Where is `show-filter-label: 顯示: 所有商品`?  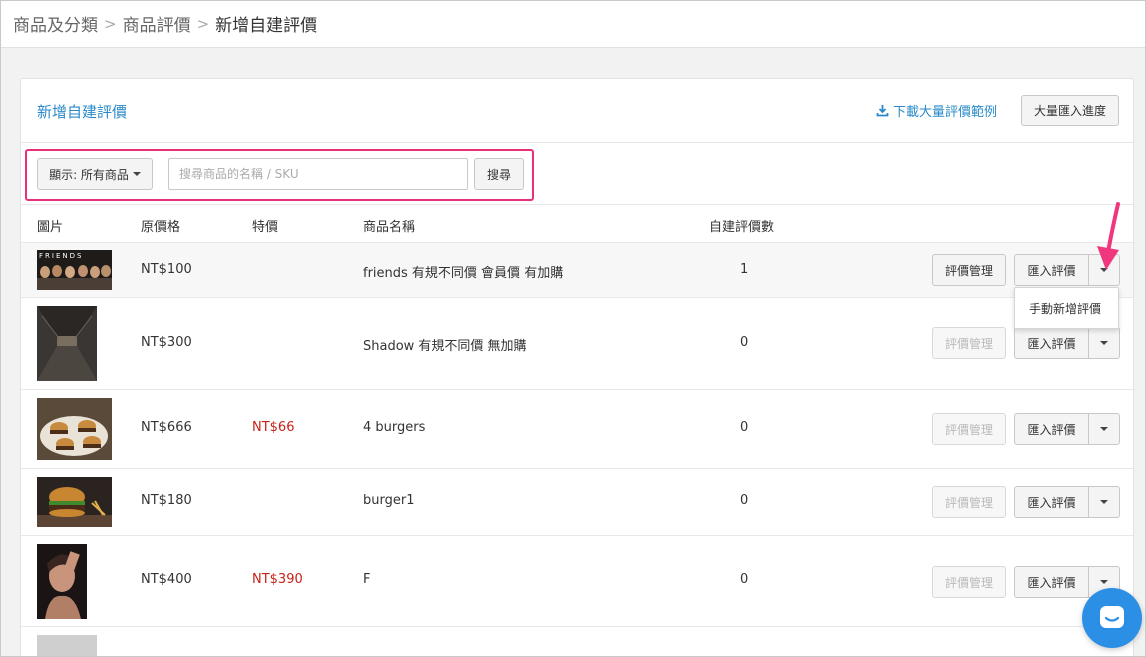 show-filter-label: 顯示: 所有商品 is located at coordinates (89, 174).